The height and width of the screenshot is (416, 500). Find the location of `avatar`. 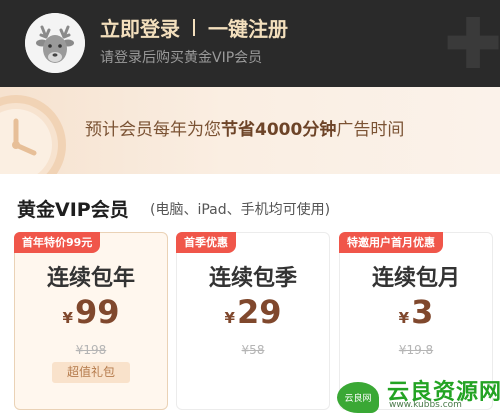

avatar is located at coordinates (55, 43).